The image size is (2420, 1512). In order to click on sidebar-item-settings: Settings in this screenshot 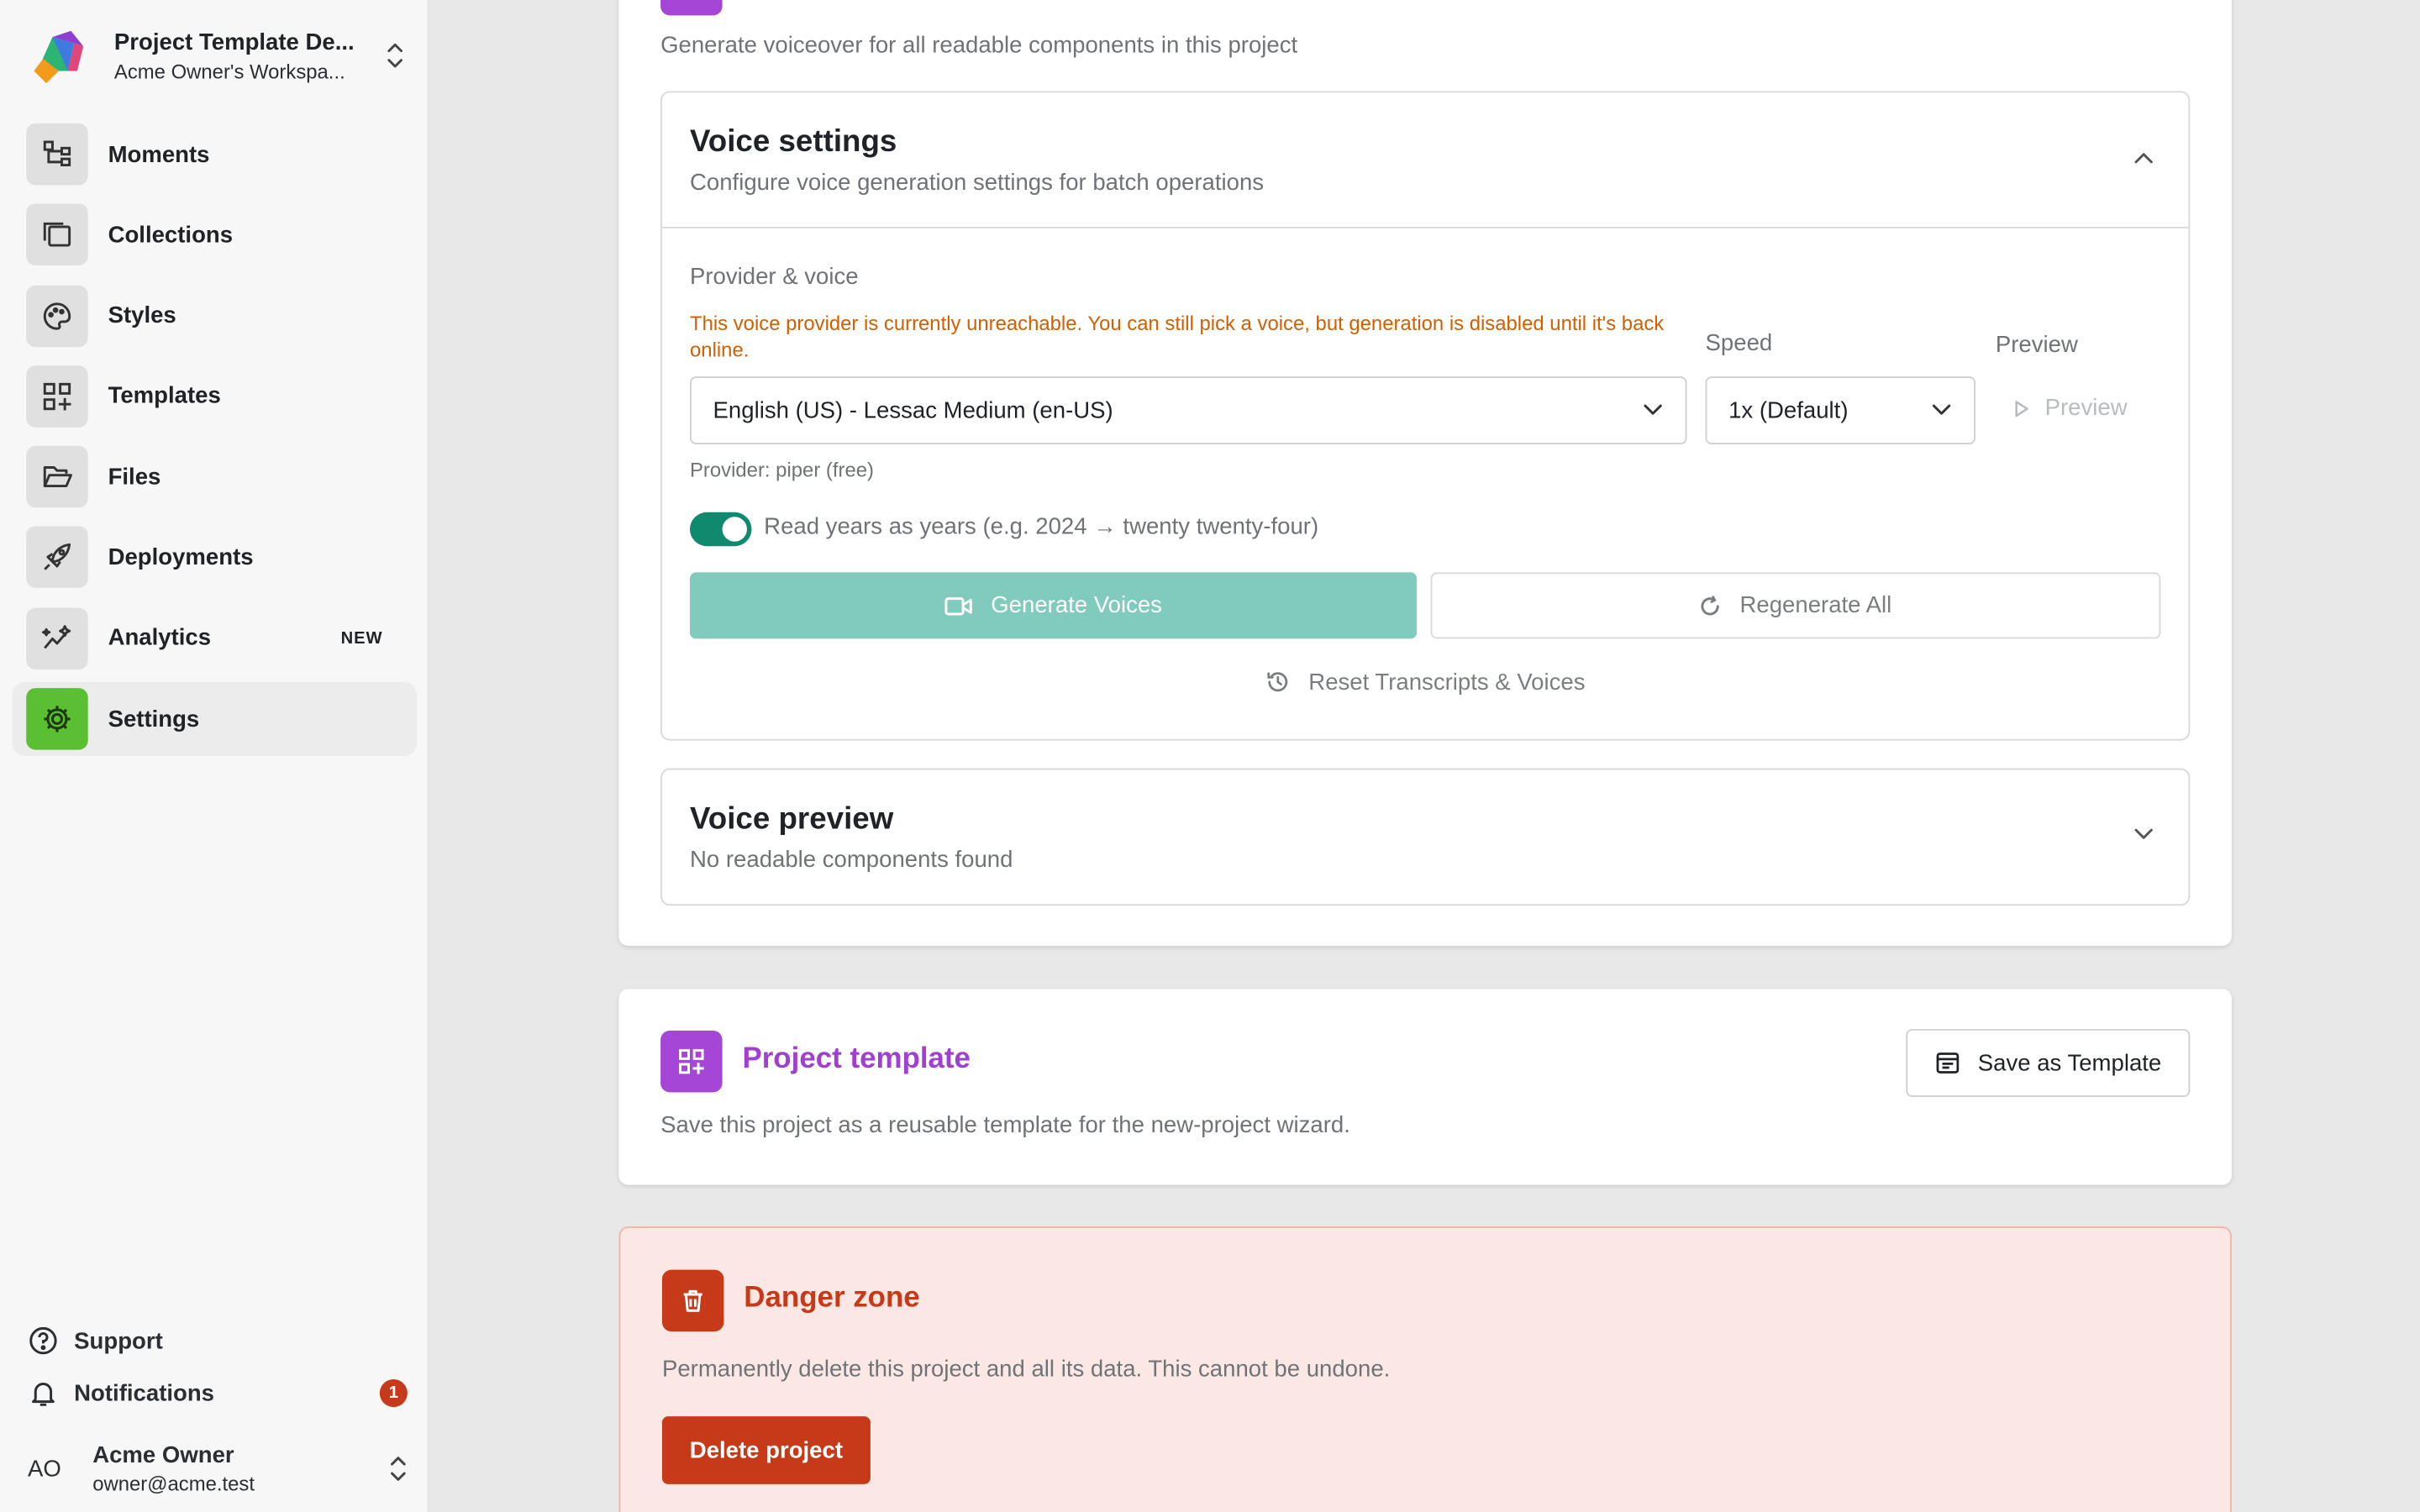, I will do `click(214, 719)`.